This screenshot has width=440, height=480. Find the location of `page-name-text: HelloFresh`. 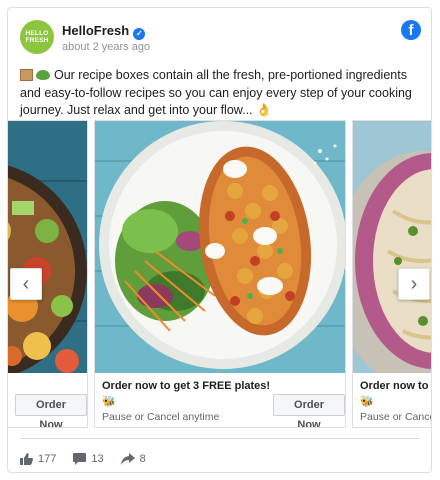

page-name-text: HelloFresh is located at coordinates (95, 30).